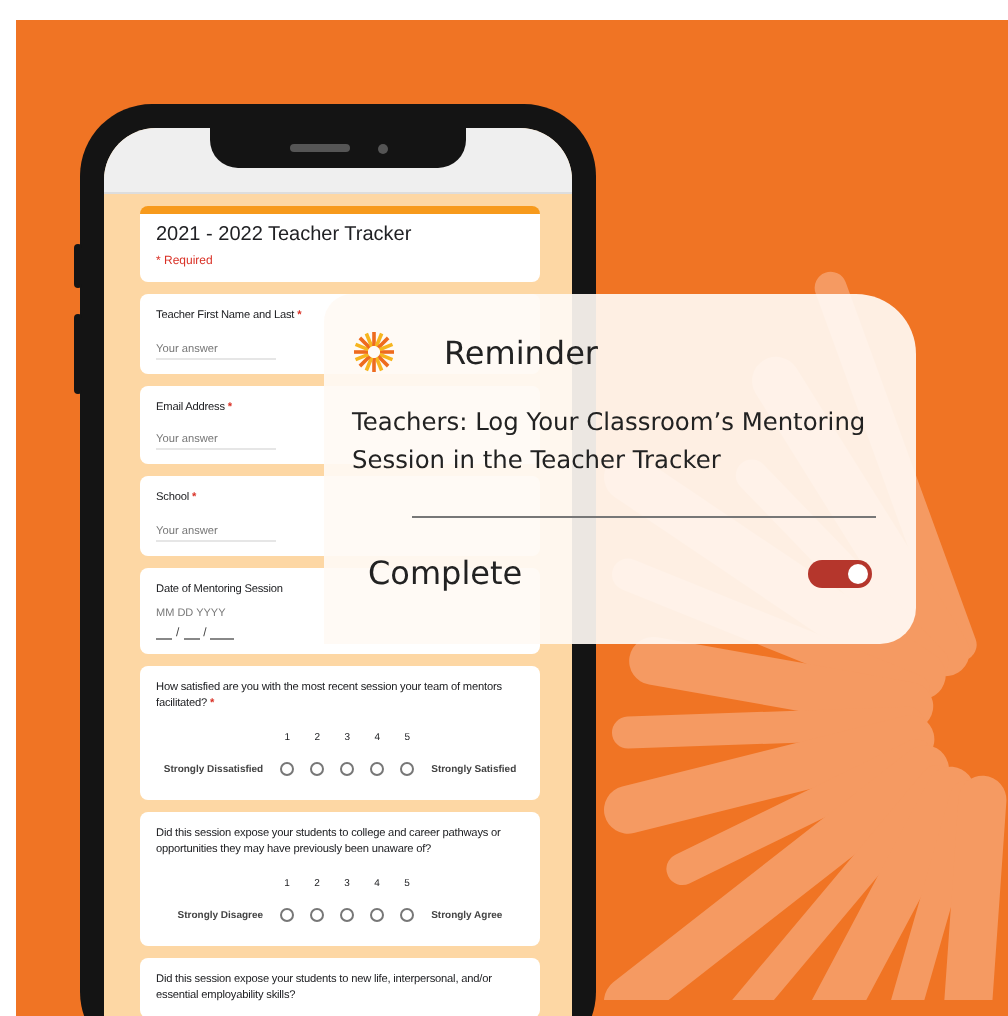 The height and width of the screenshot is (1016, 1008). What do you see at coordinates (285, 235) in the screenshot?
I see `form-title: 2021 - 2022 Teacher Tracker` at bounding box center [285, 235].